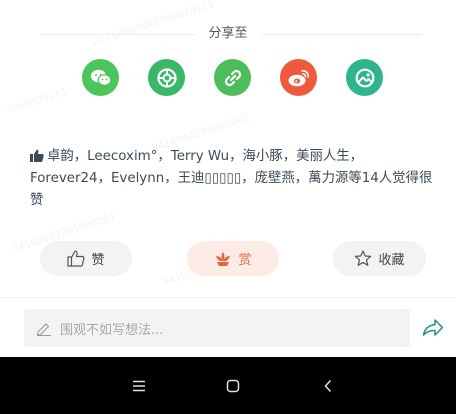 The height and width of the screenshot is (414, 456). I want to click on back-icon, so click(328, 386).